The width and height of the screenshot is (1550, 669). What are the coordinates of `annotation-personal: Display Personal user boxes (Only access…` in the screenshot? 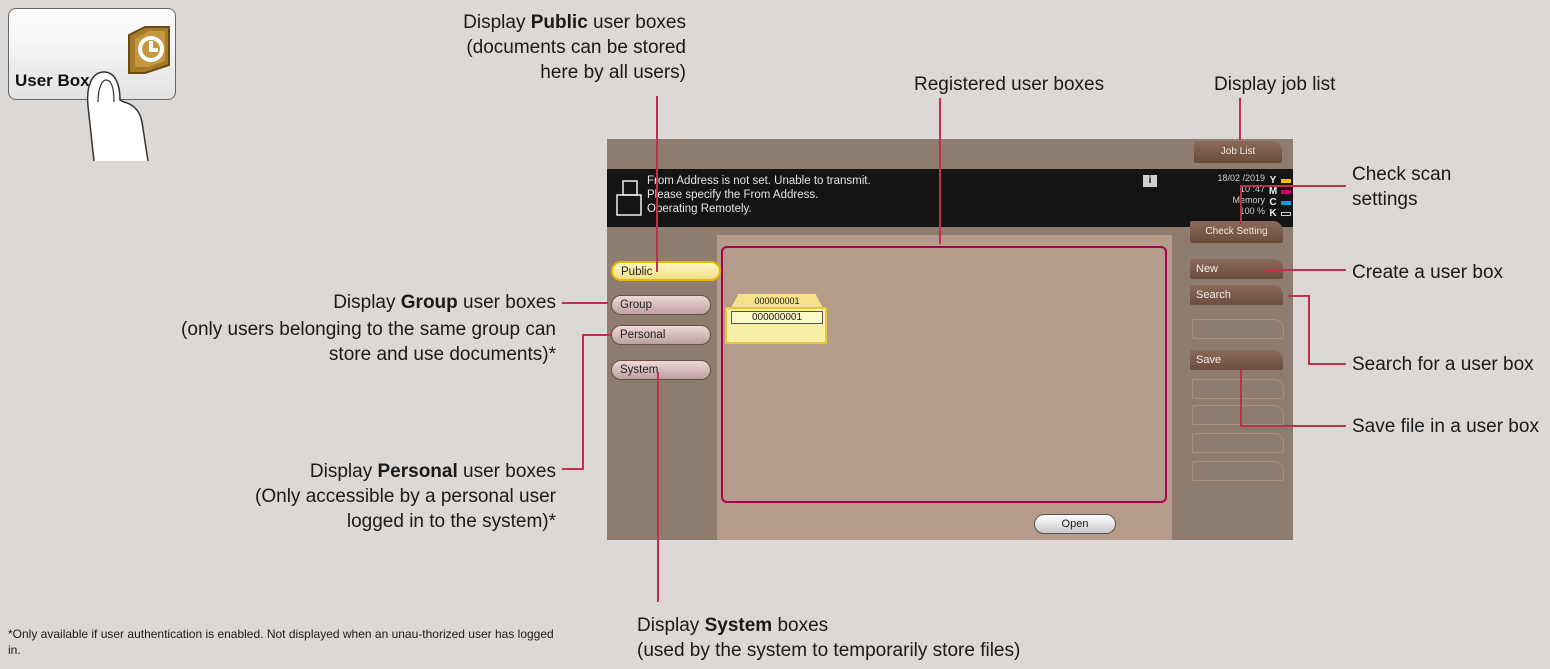 It's located at (405, 496).